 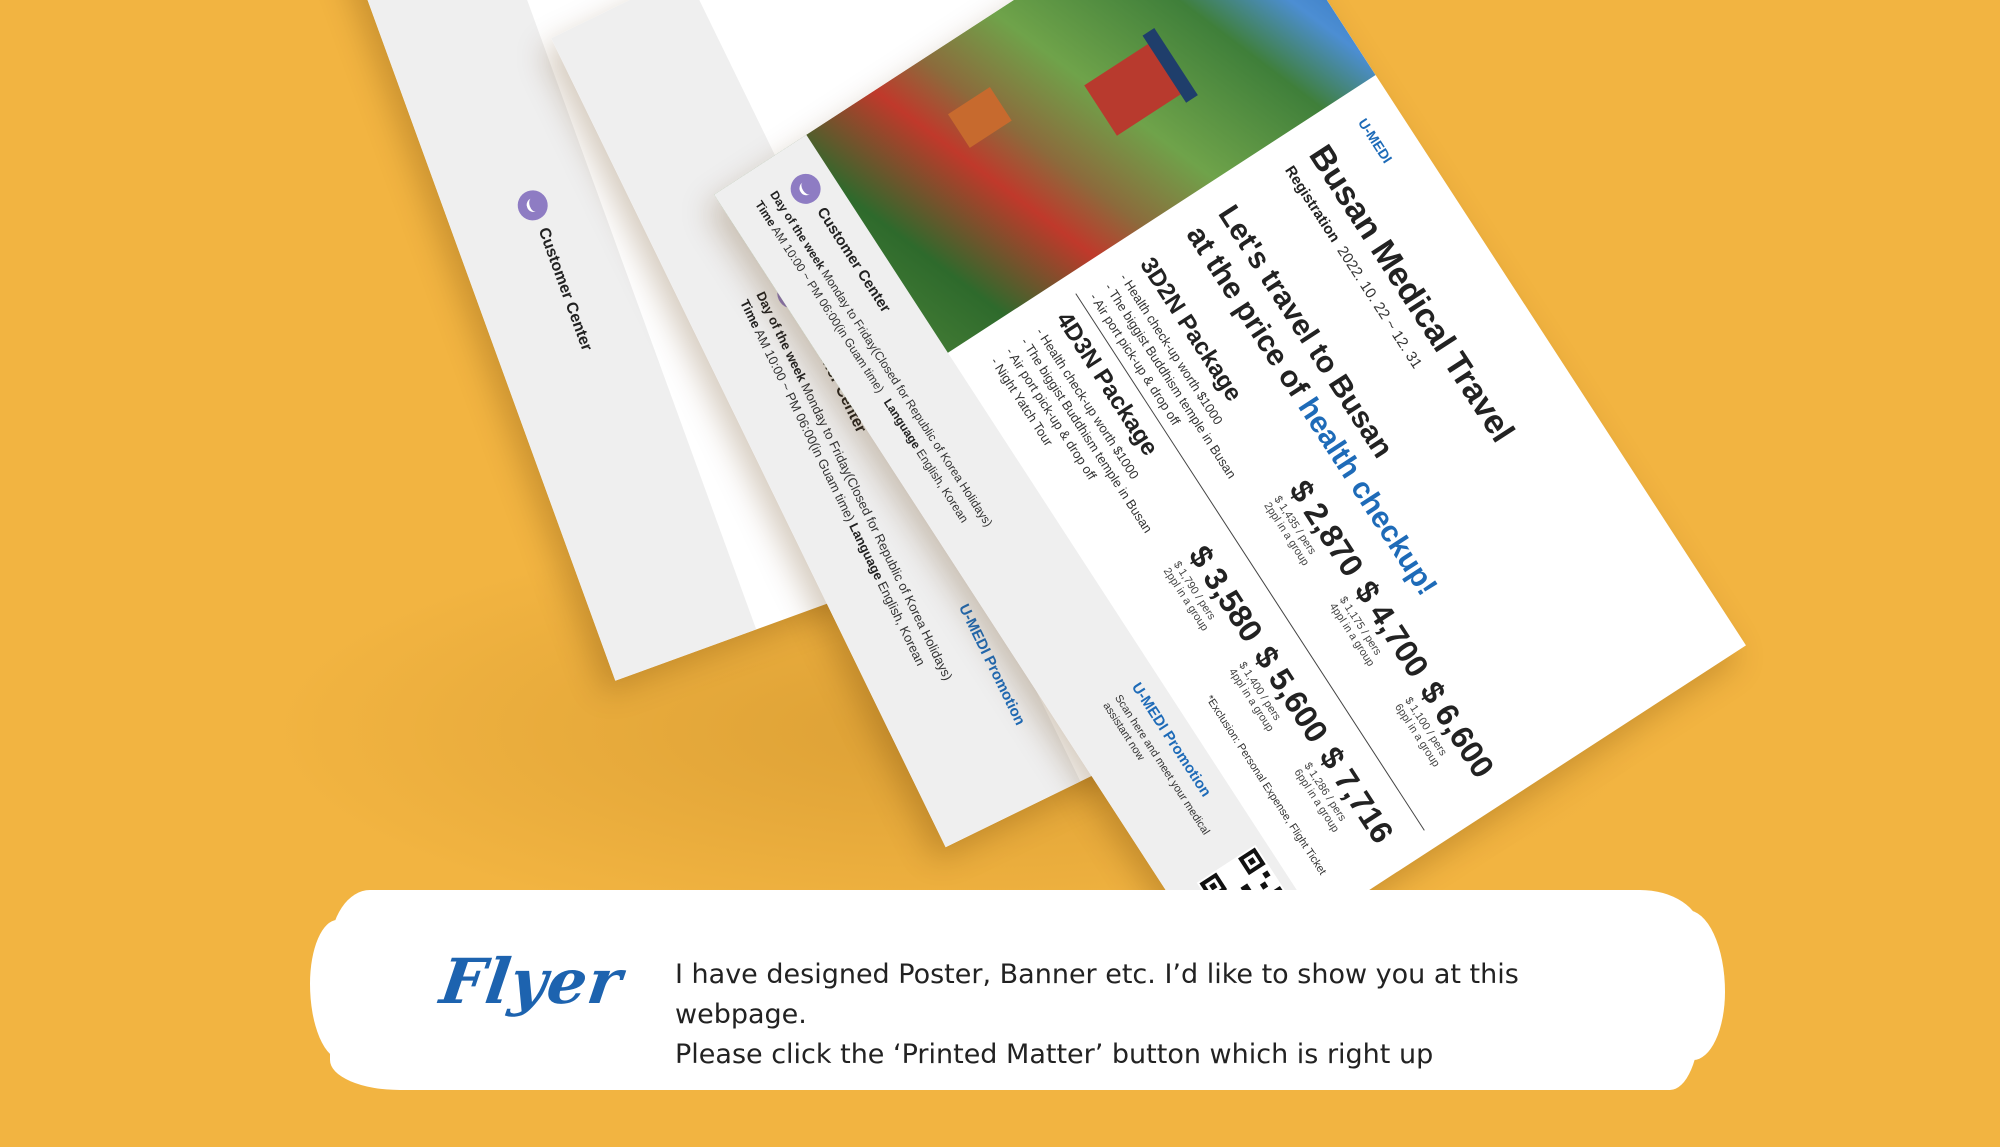 I want to click on price-3d2n-6ppl: $ 6,600 $ 1,100 / pers 6ppl in a group, so click(x=1447, y=729).